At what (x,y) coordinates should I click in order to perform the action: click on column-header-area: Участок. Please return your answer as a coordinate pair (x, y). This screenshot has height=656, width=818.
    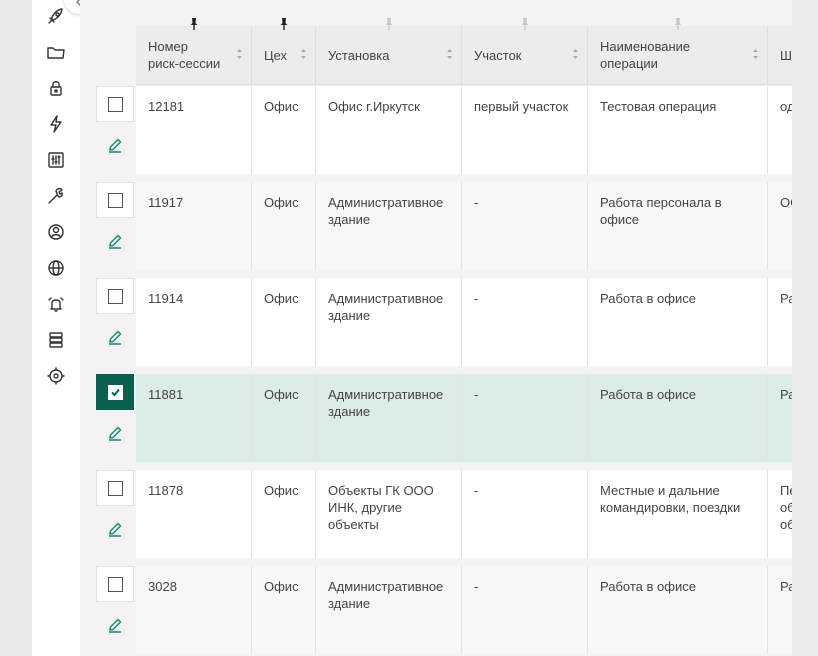
    Looking at the image, I should click on (525, 55).